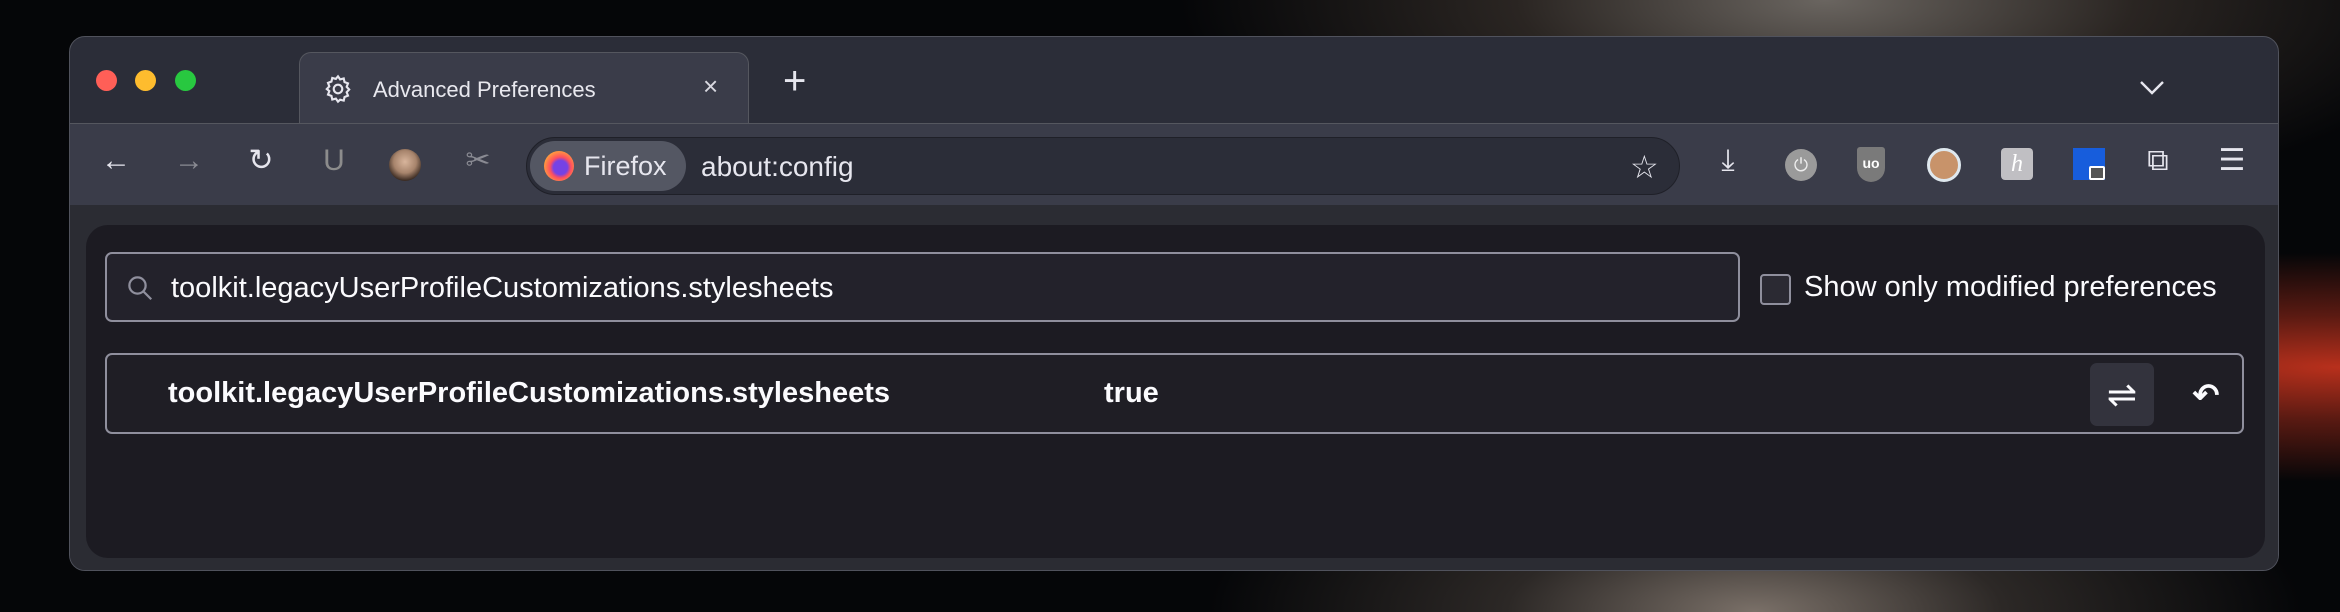 This screenshot has height=612, width=2340. I want to click on maximize-window-button, so click(185, 80).